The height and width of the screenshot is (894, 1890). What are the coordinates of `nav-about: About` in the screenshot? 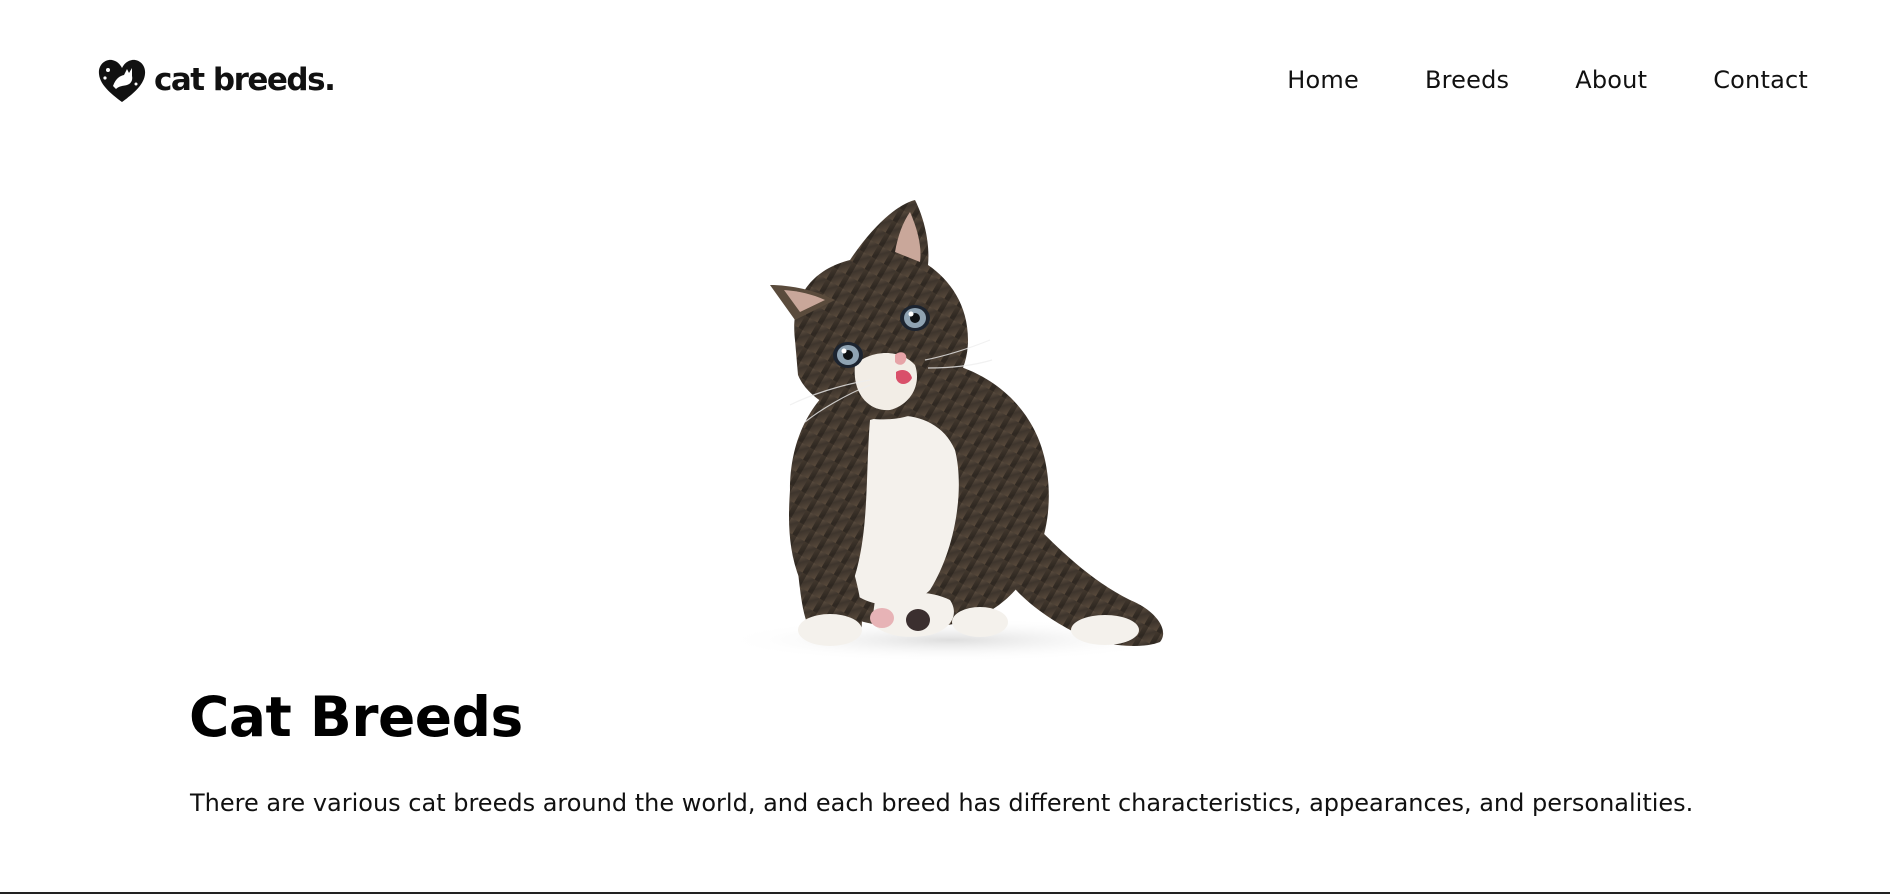 It's located at (1611, 80).